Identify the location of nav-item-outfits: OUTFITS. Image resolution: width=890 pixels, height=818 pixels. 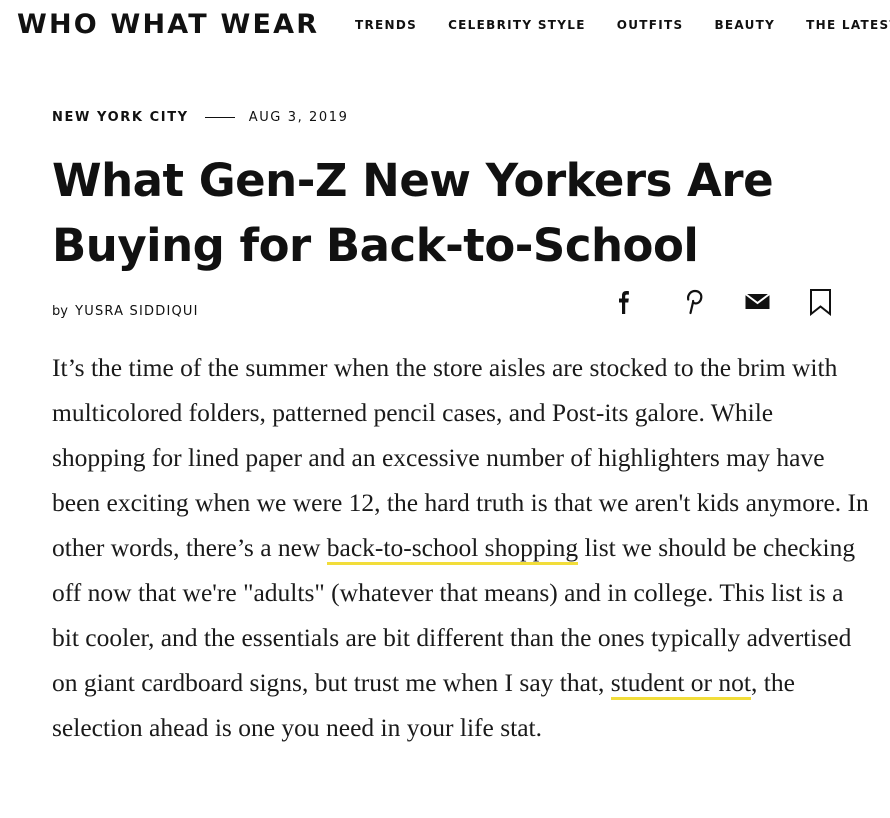
(650, 25).